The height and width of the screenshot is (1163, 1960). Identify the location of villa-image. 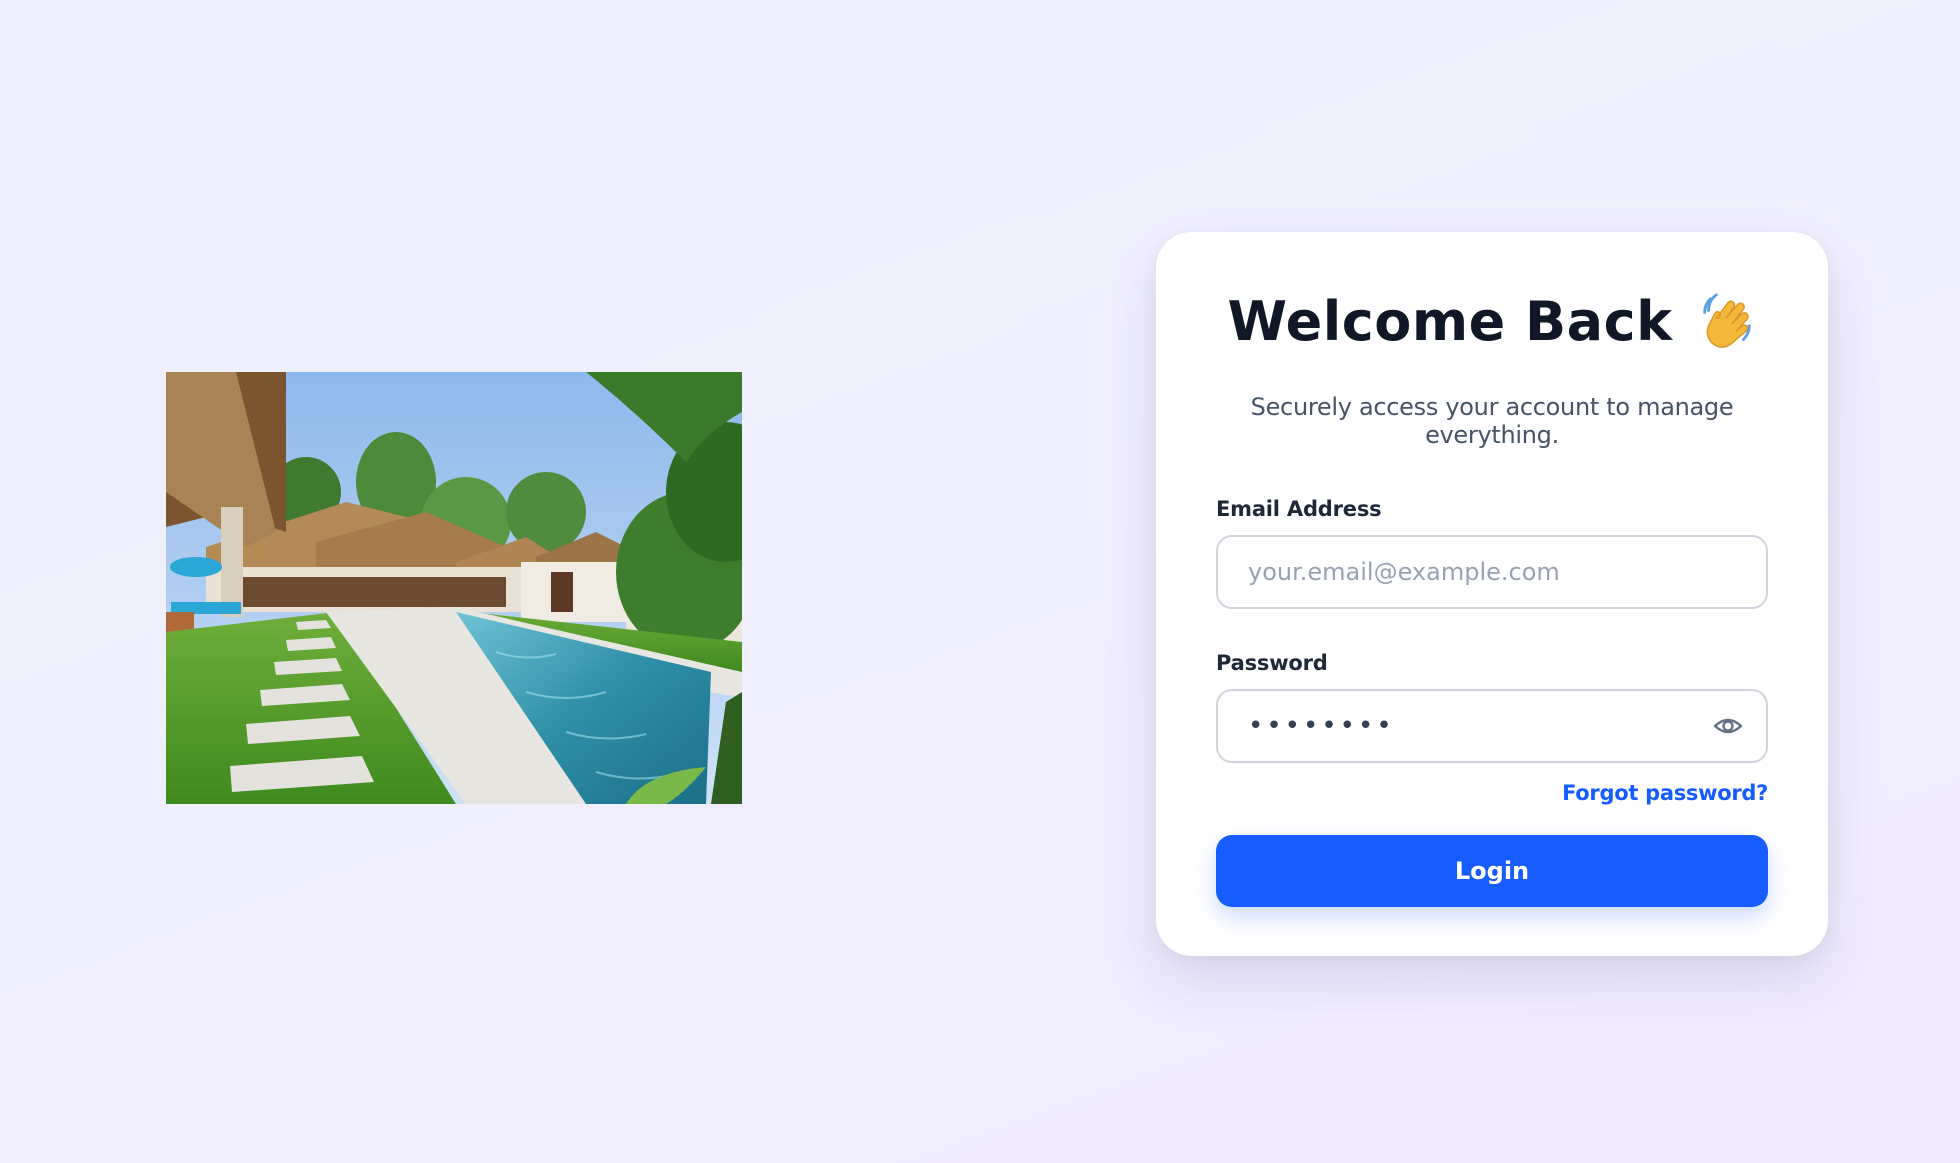
(454, 588).